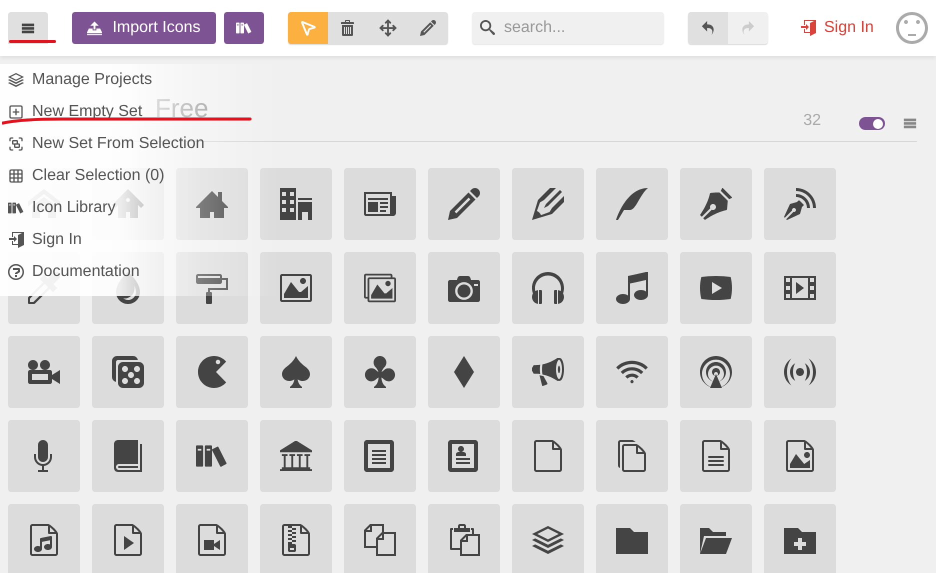  Describe the element at coordinates (144, 28) in the screenshot. I see `import-icons-button: Import Icons` at that location.